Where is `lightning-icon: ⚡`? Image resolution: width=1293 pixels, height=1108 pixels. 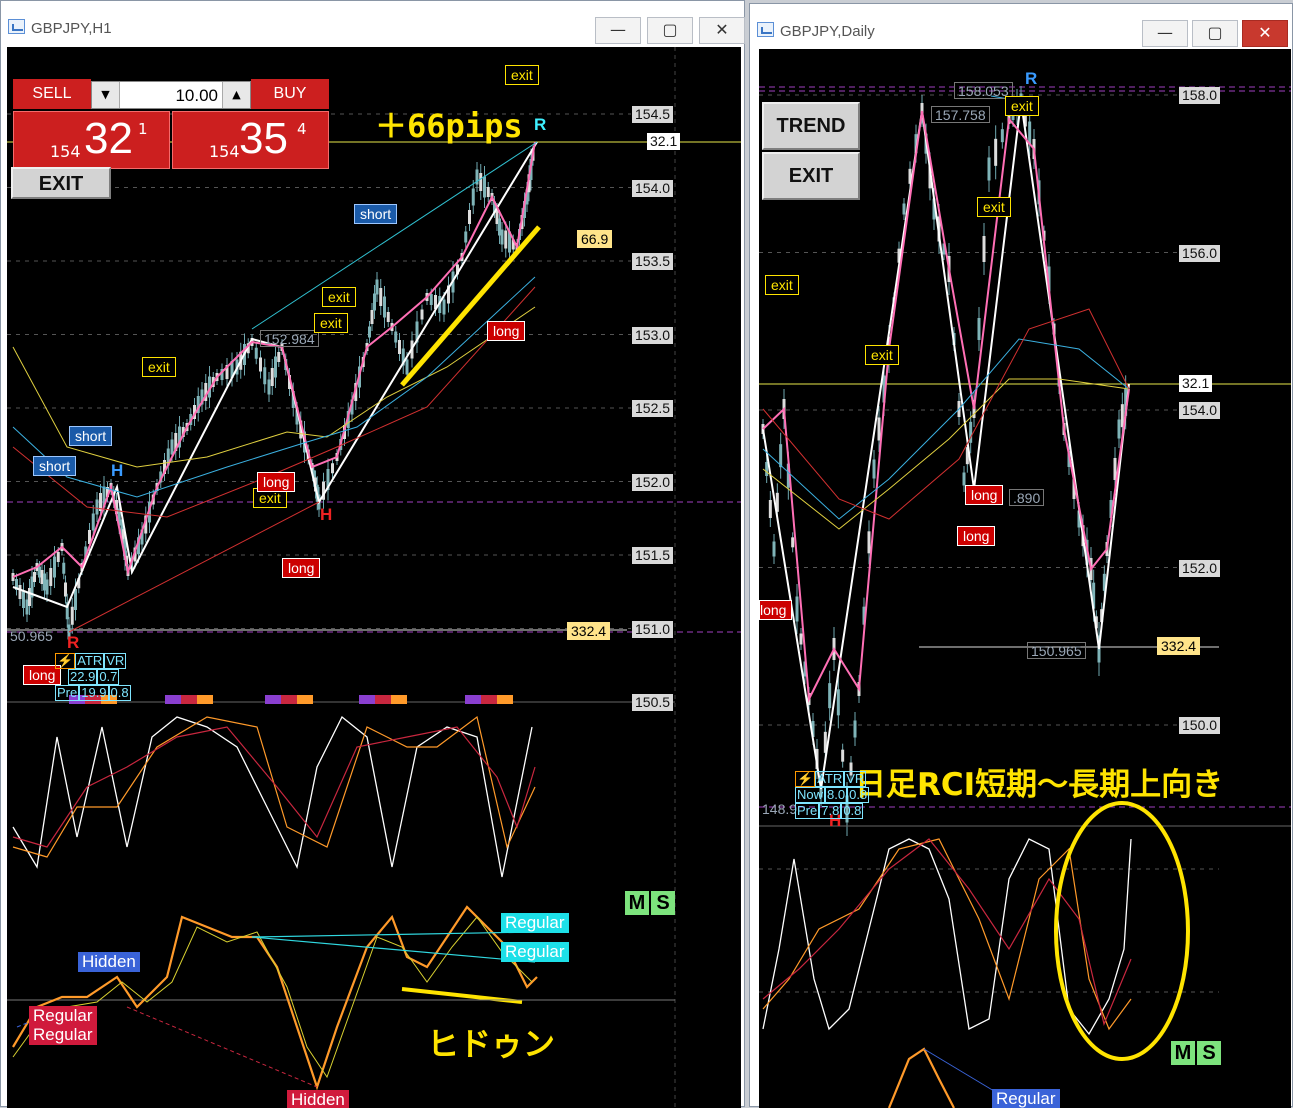 lightning-icon: ⚡ is located at coordinates (805, 779).